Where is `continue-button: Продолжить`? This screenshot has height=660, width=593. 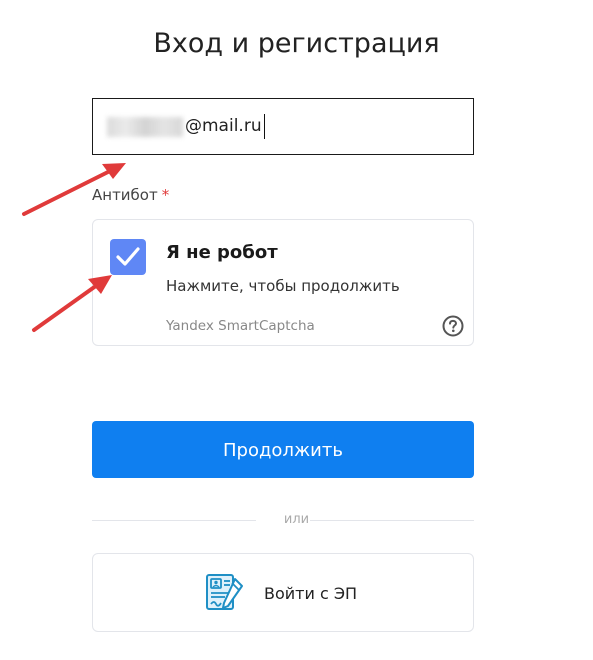 continue-button: Продолжить is located at coordinates (283, 449).